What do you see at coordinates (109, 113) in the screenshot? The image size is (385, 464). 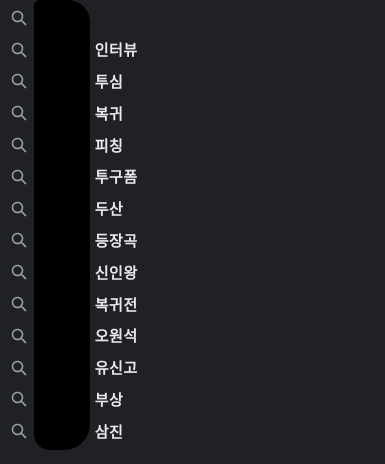 I see `suggestion-label: 복귀` at bounding box center [109, 113].